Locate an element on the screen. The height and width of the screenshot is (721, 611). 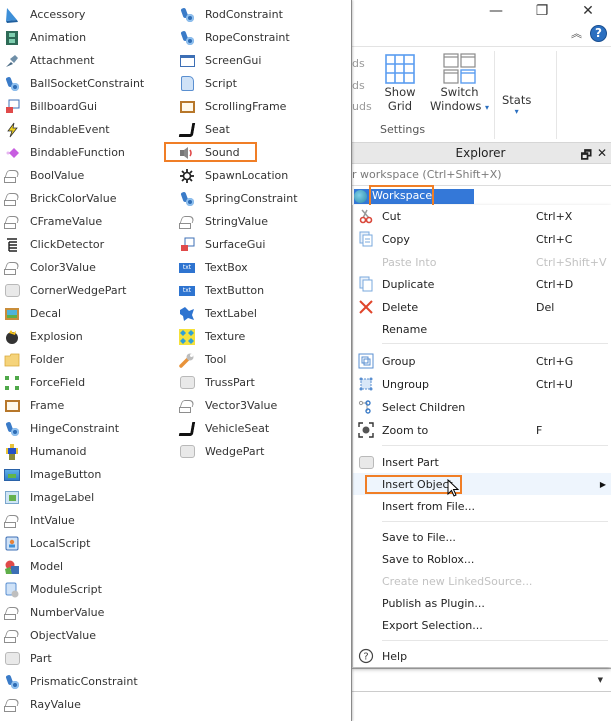
object-item-bindablefunction: BindableFunction is located at coordinates (85, 152).